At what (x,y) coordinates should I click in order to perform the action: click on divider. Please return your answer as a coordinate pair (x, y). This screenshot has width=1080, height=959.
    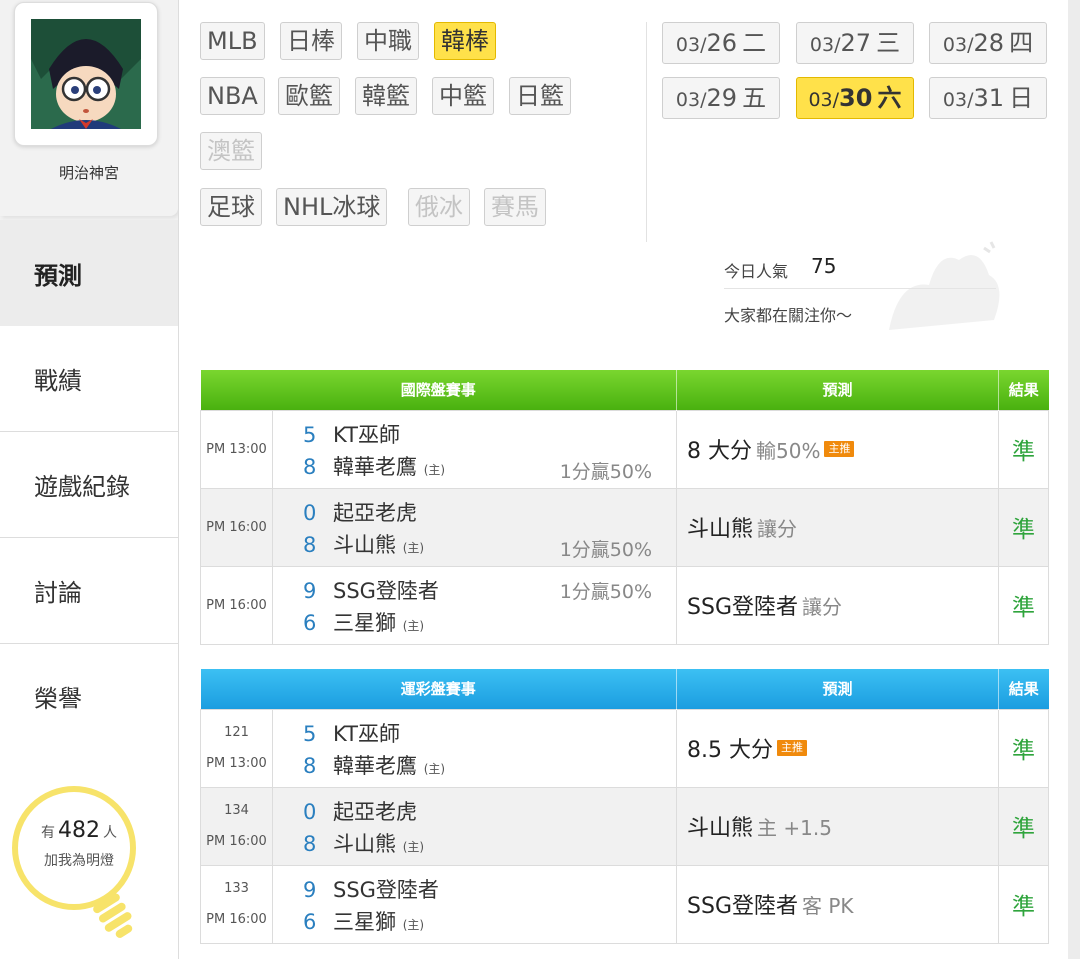
    Looking at the image, I should click on (646, 132).